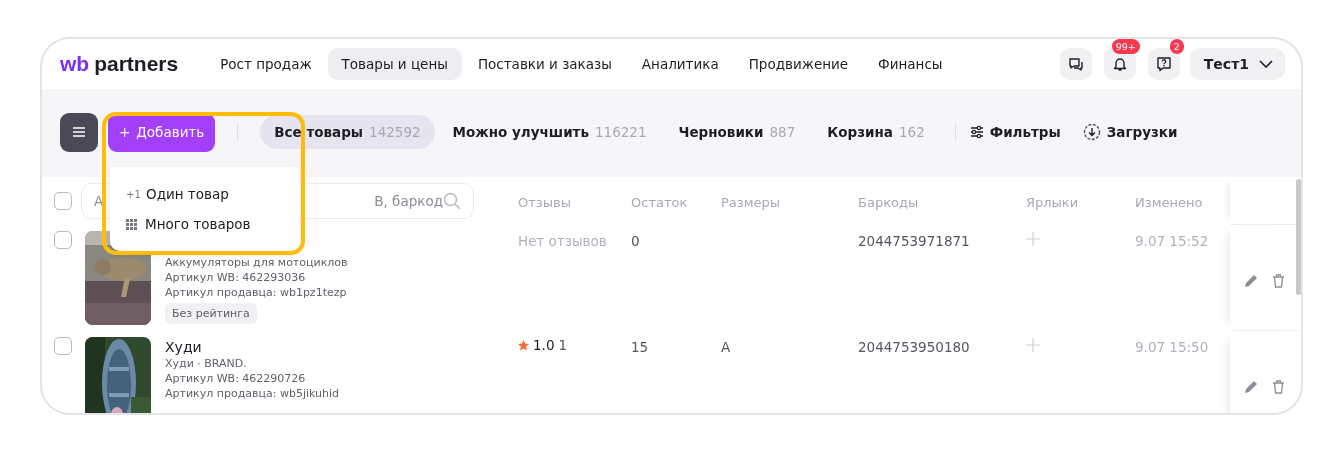  Describe the element at coordinates (523, 345) in the screenshot. I see `star-icon` at that location.